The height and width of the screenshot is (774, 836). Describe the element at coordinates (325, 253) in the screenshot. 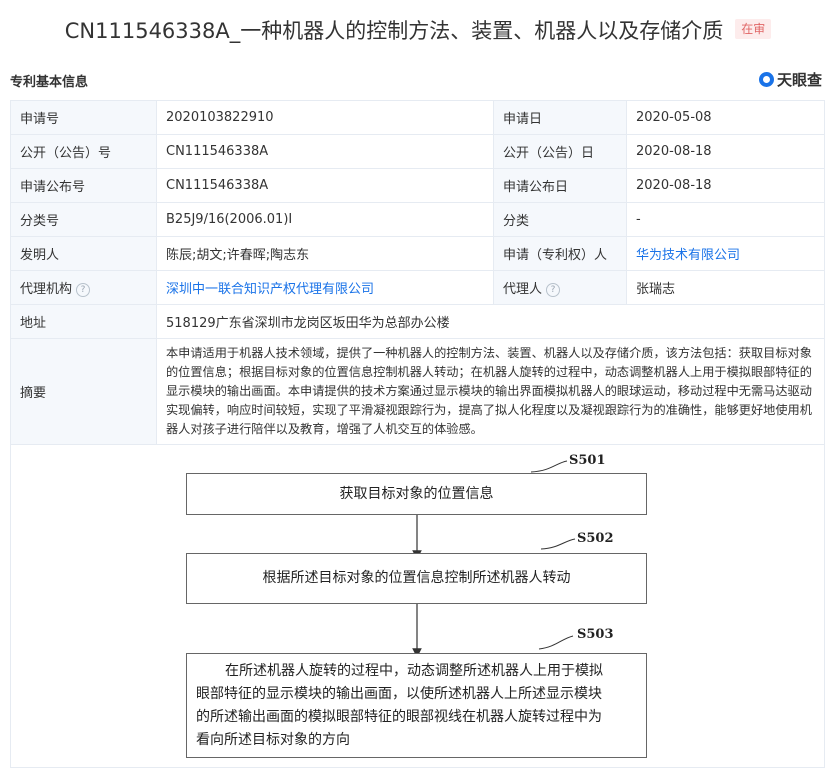

I see `inventors: 陈辰;胡文;许春晖;陶志东` at that location.